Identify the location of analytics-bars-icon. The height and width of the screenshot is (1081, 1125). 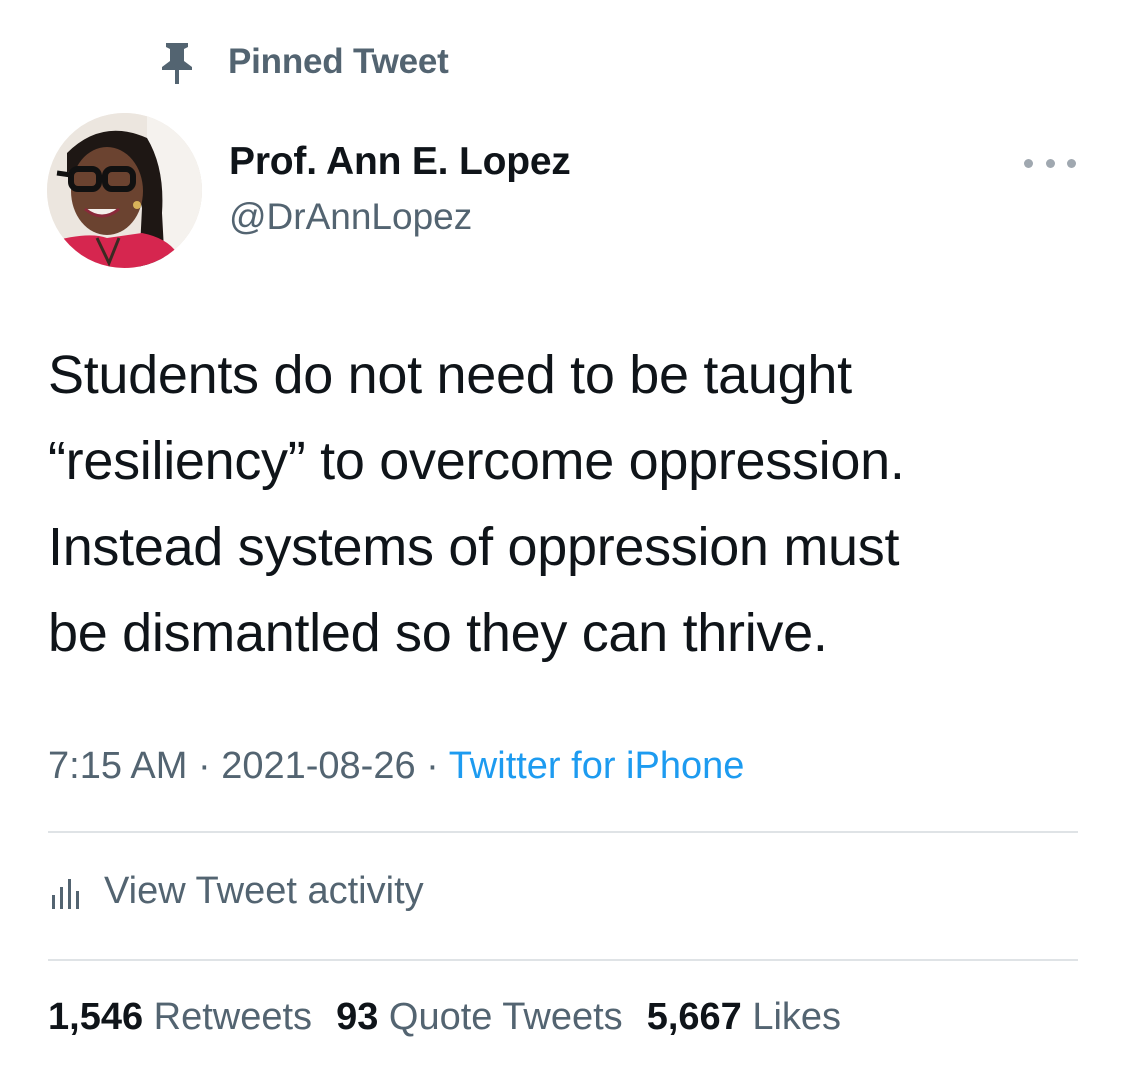
(65, 894).